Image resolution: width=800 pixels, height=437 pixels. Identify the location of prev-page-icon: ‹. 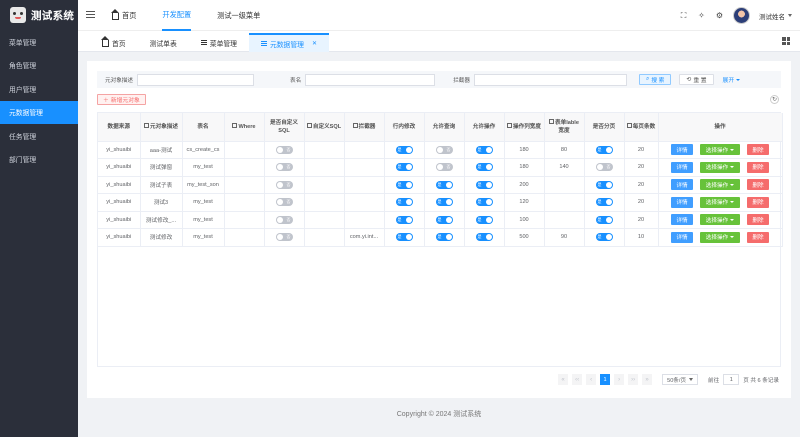
(591, 379).